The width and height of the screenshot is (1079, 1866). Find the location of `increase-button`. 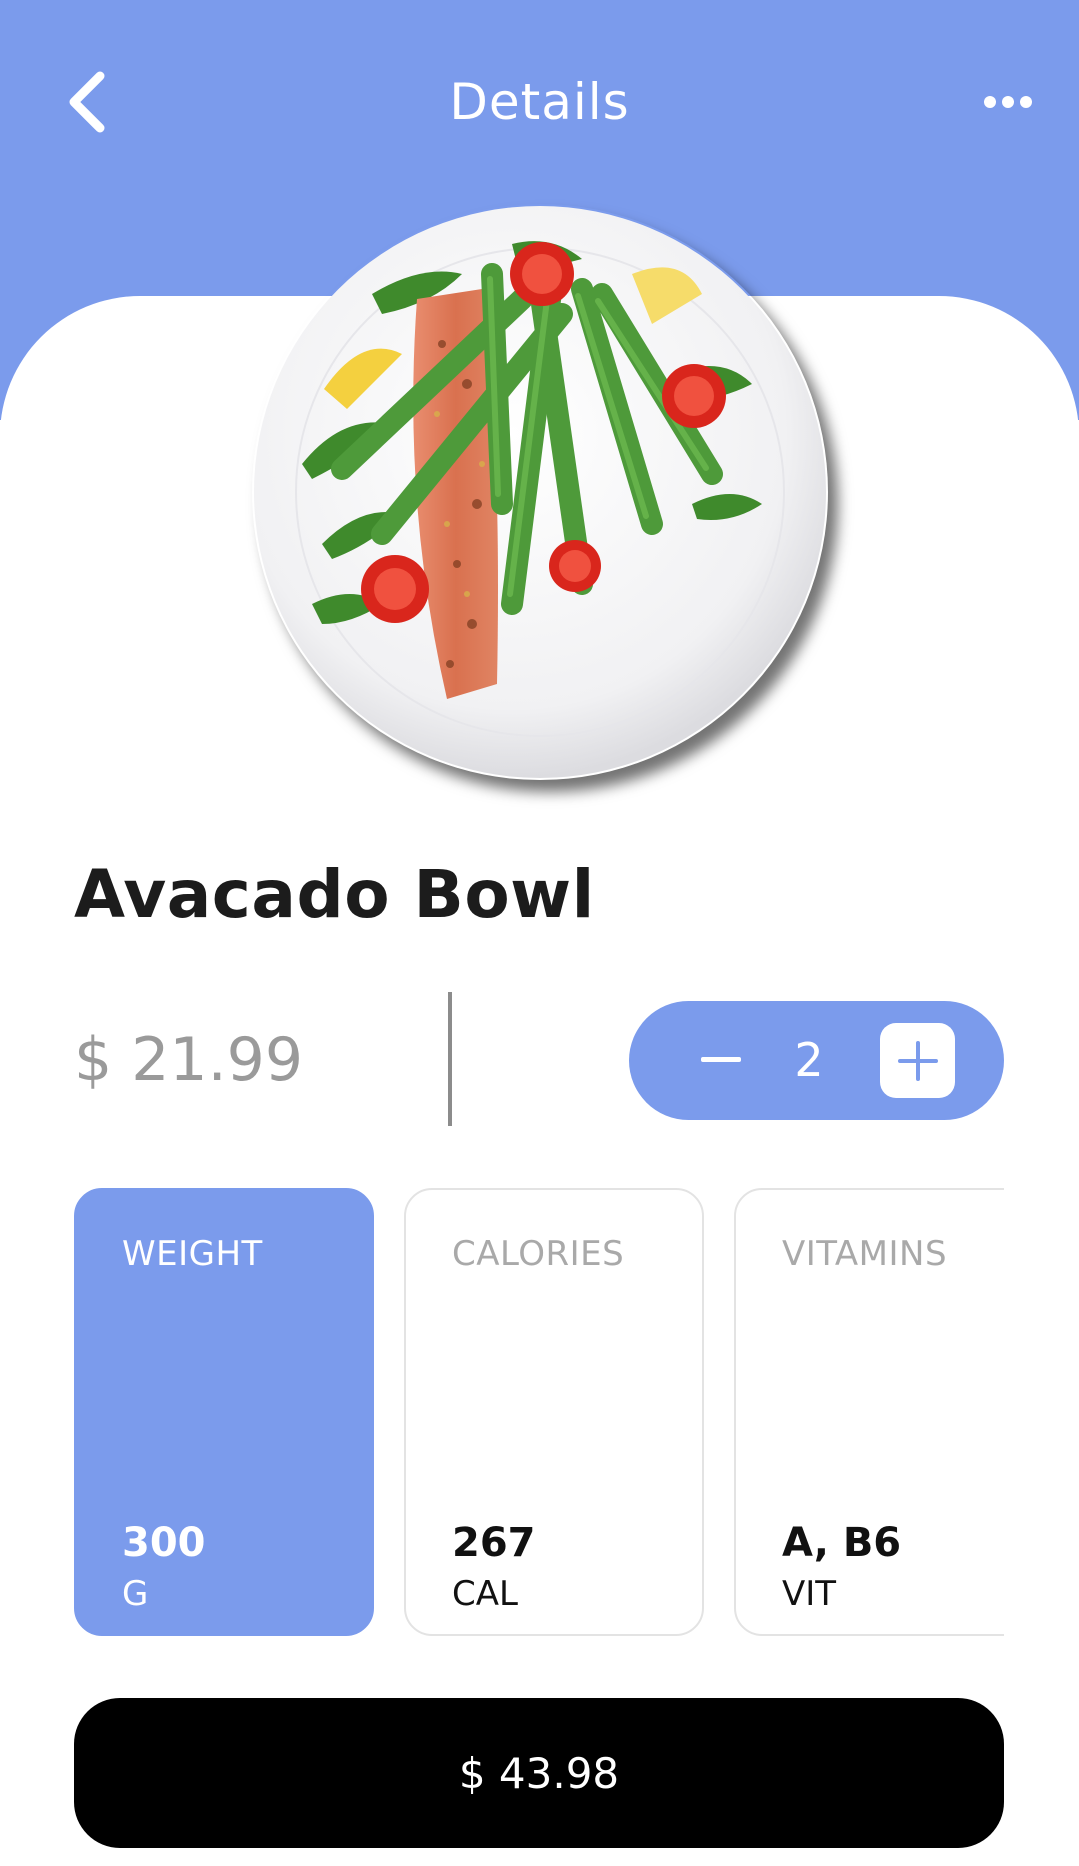

increase-button is located at coordinates (917, 1060).